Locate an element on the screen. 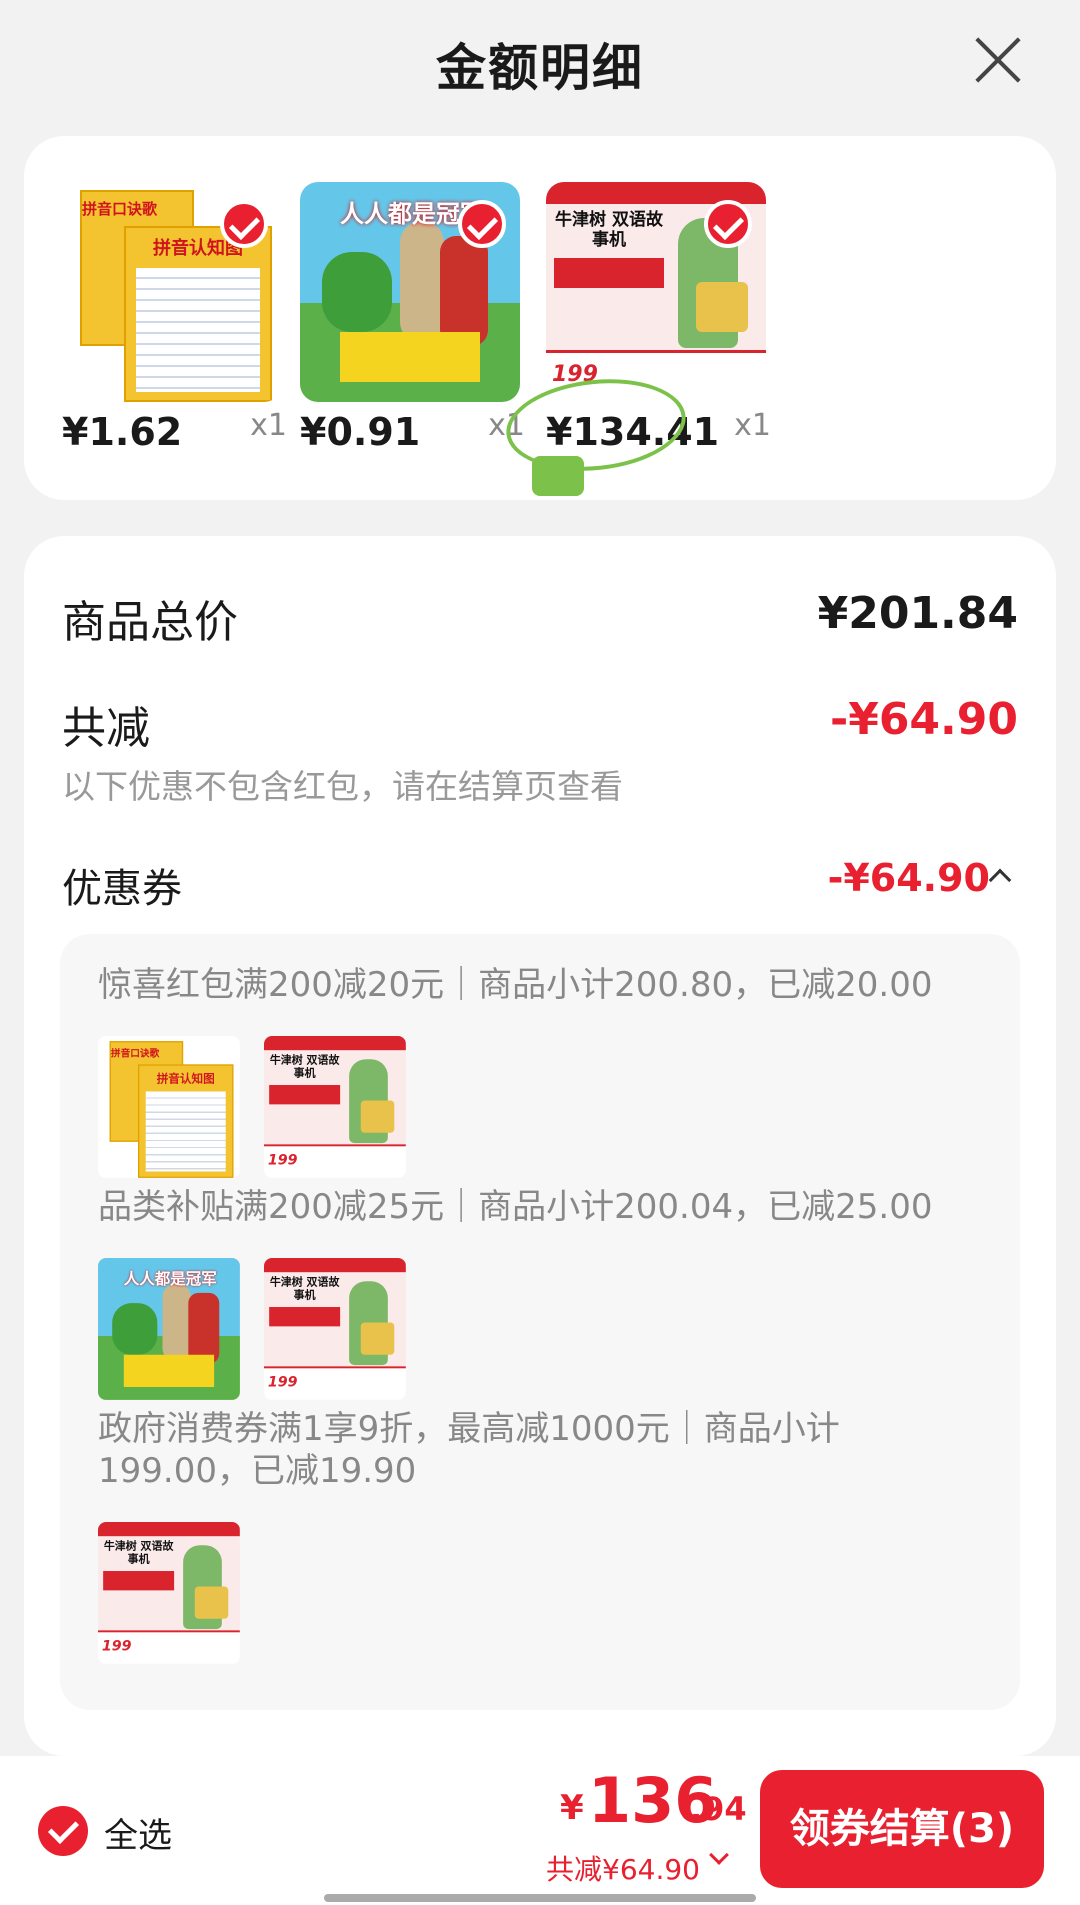 This screenshot has height=1905, width=1080. product-item: 人人都是冠军 ¥0.91 x1 is located at coordinates (412, 318).